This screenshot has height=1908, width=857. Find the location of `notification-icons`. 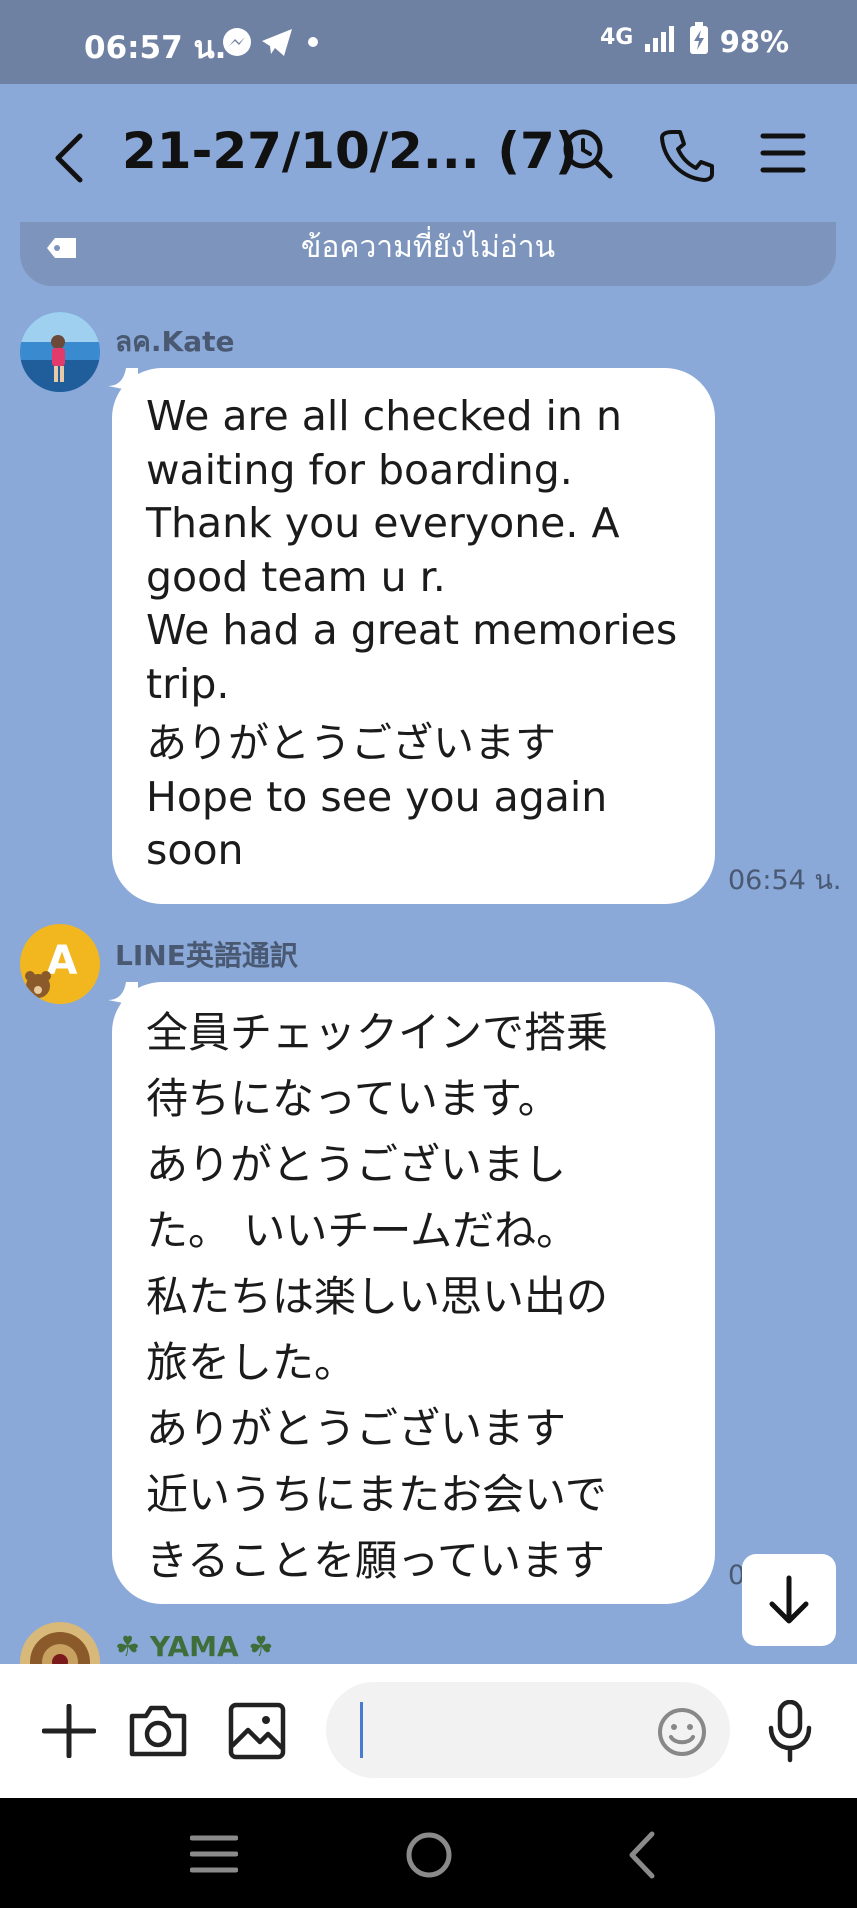

notification-icons is located at coordinates (270, 42).